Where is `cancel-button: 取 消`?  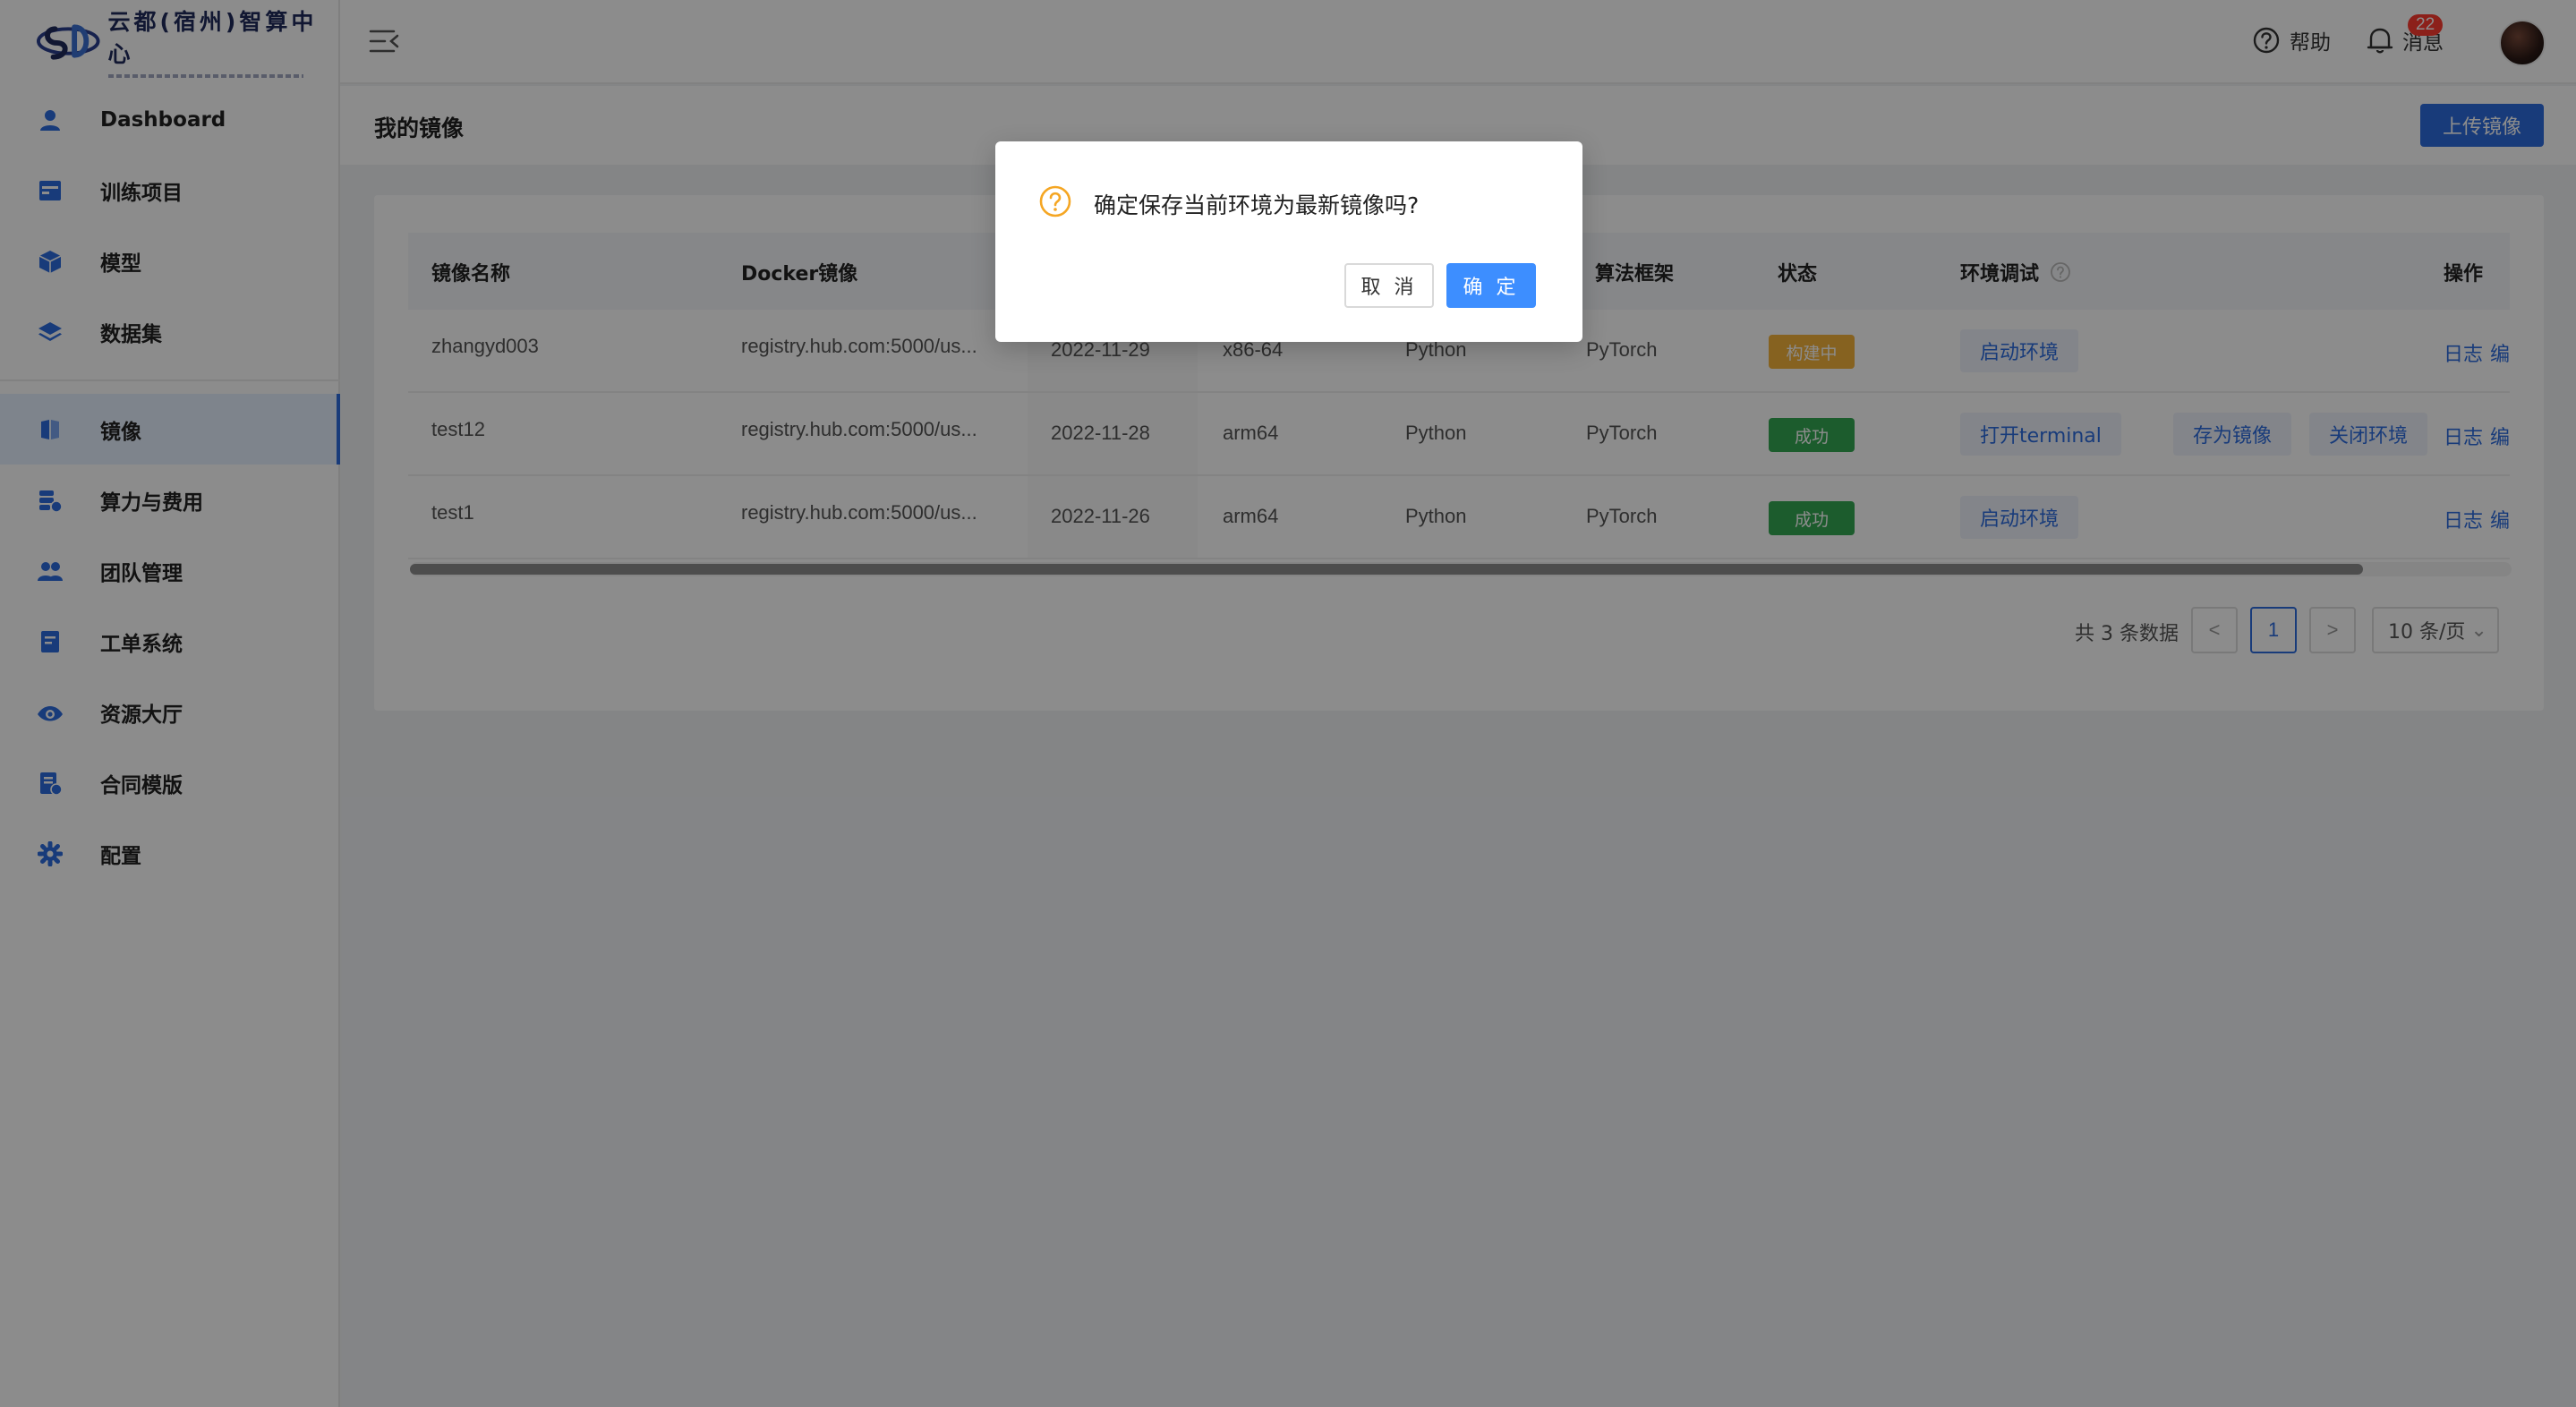
cancel-button: 取 消 is located at coordinates (1389, 285).